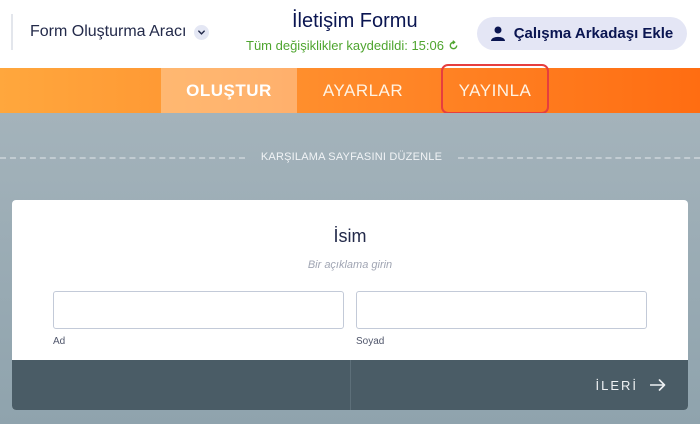  What do you see at coordinates (350, 236) in the screenshot?
I see `field-title: İsim` at bounding box center [350, 236].